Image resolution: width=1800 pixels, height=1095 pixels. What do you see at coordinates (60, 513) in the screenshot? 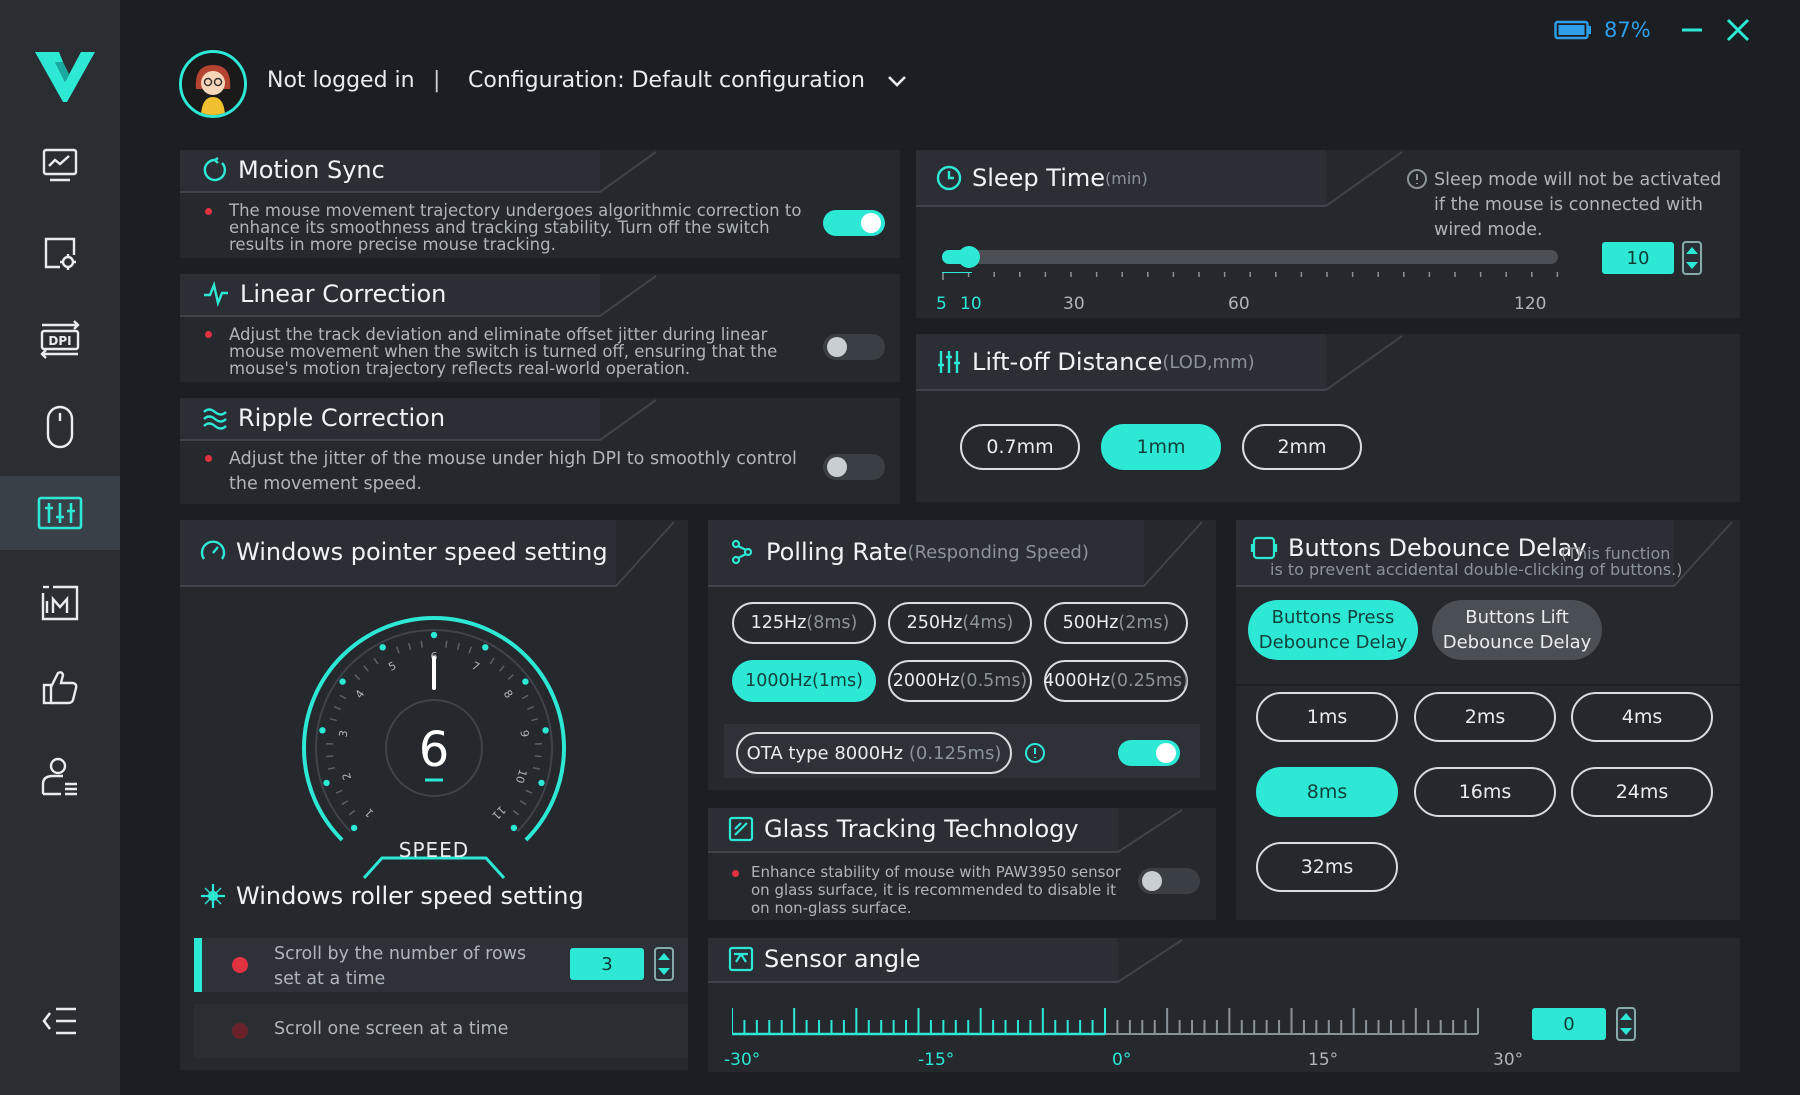
I see `sidebar-item-equalizer` at bounding box center [60, 513].